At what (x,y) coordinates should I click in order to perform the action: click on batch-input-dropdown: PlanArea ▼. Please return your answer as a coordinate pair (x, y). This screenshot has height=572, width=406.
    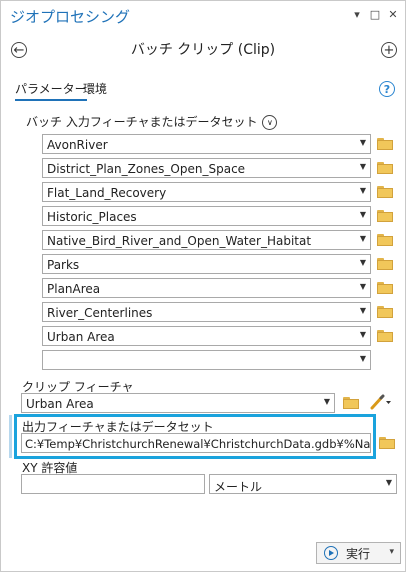
    Looking at the image, I should click on (206, 288).